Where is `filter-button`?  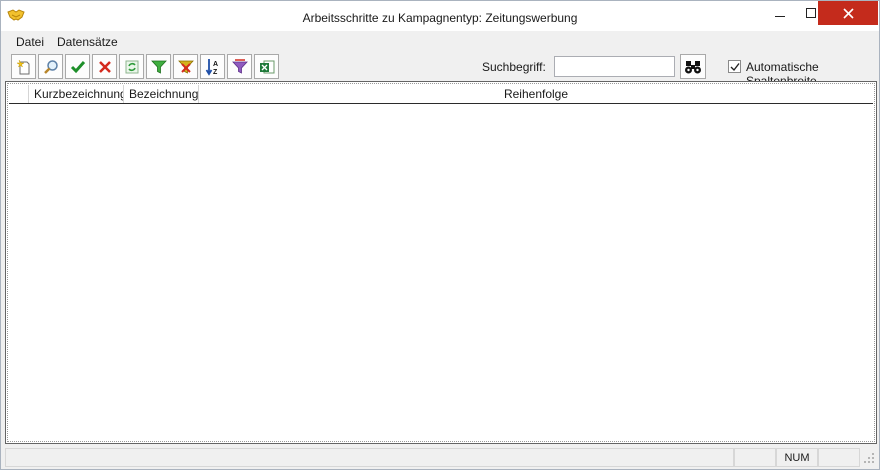 filter-button is located at coordinates (158, 66).